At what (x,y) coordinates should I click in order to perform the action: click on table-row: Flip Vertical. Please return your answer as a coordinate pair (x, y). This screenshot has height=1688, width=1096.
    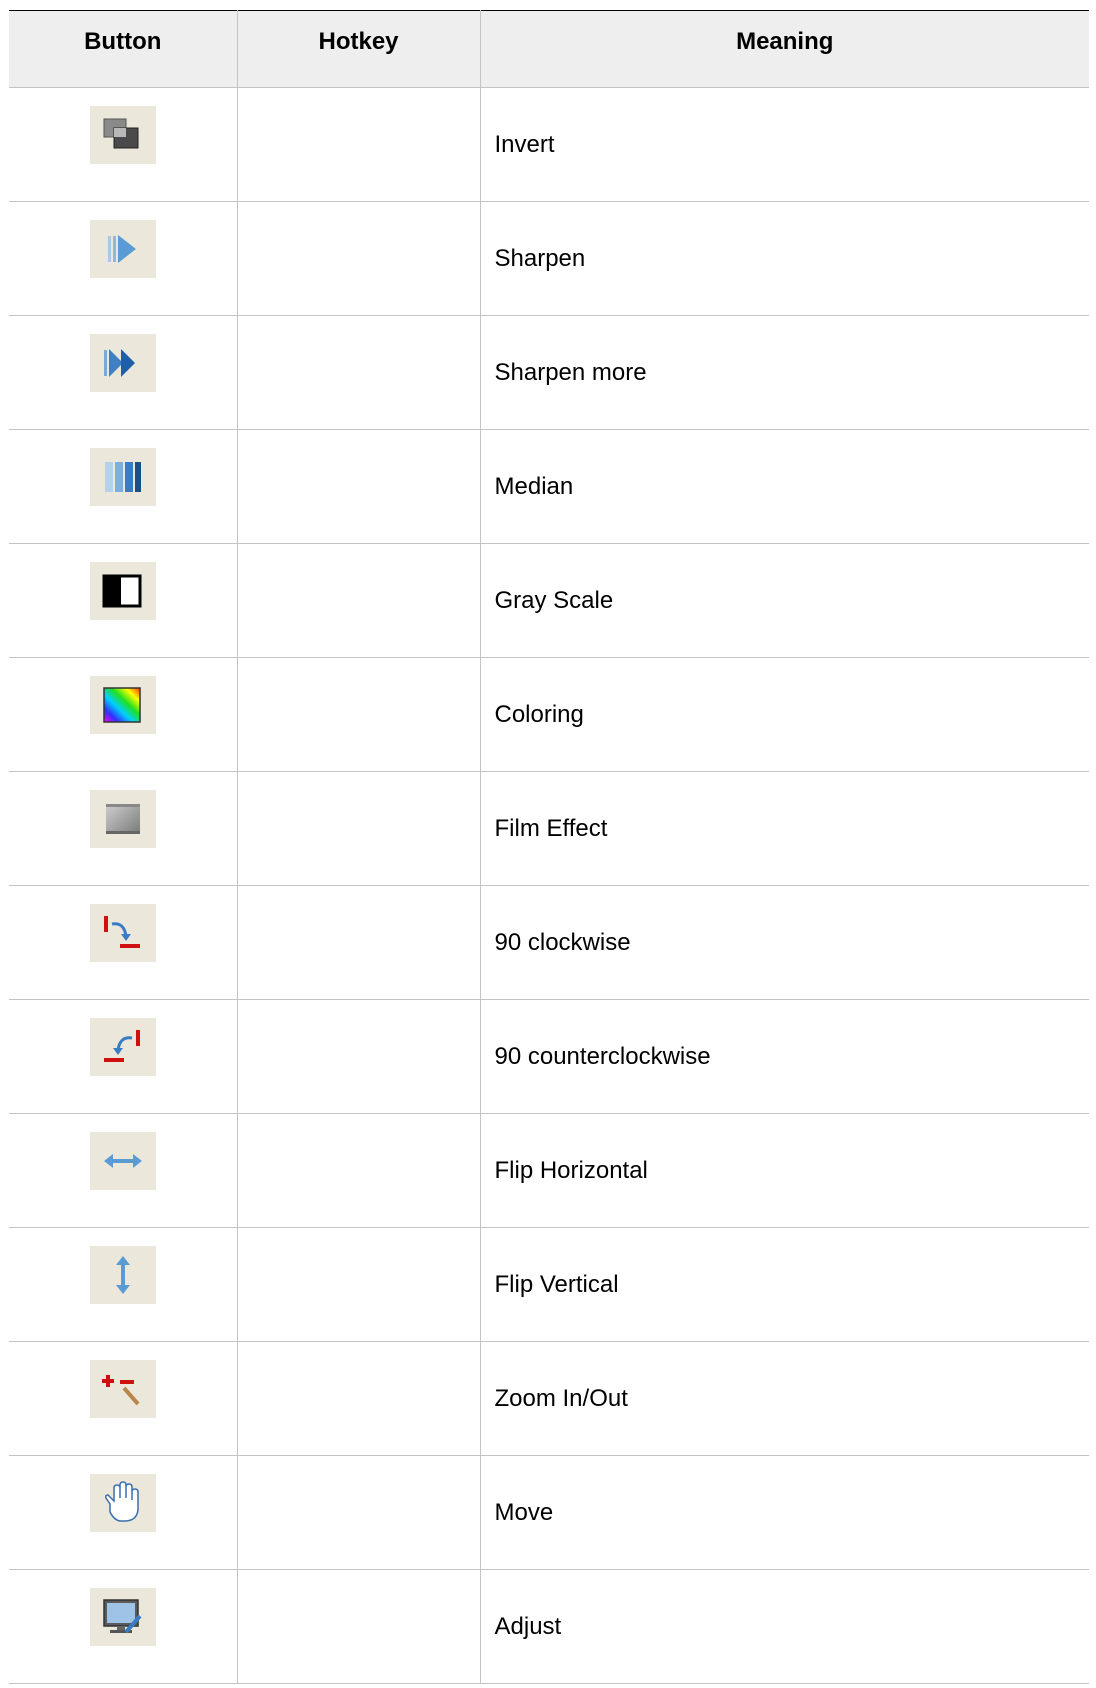
    Looking at the image, I should click on (549, 1284).